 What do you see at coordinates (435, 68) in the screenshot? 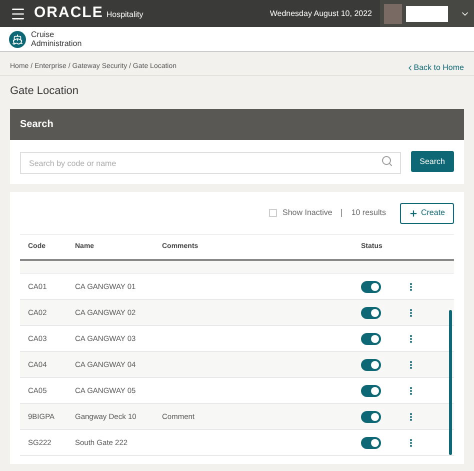
I see `back-link: Back to Home` at bounding box center [435, 68].